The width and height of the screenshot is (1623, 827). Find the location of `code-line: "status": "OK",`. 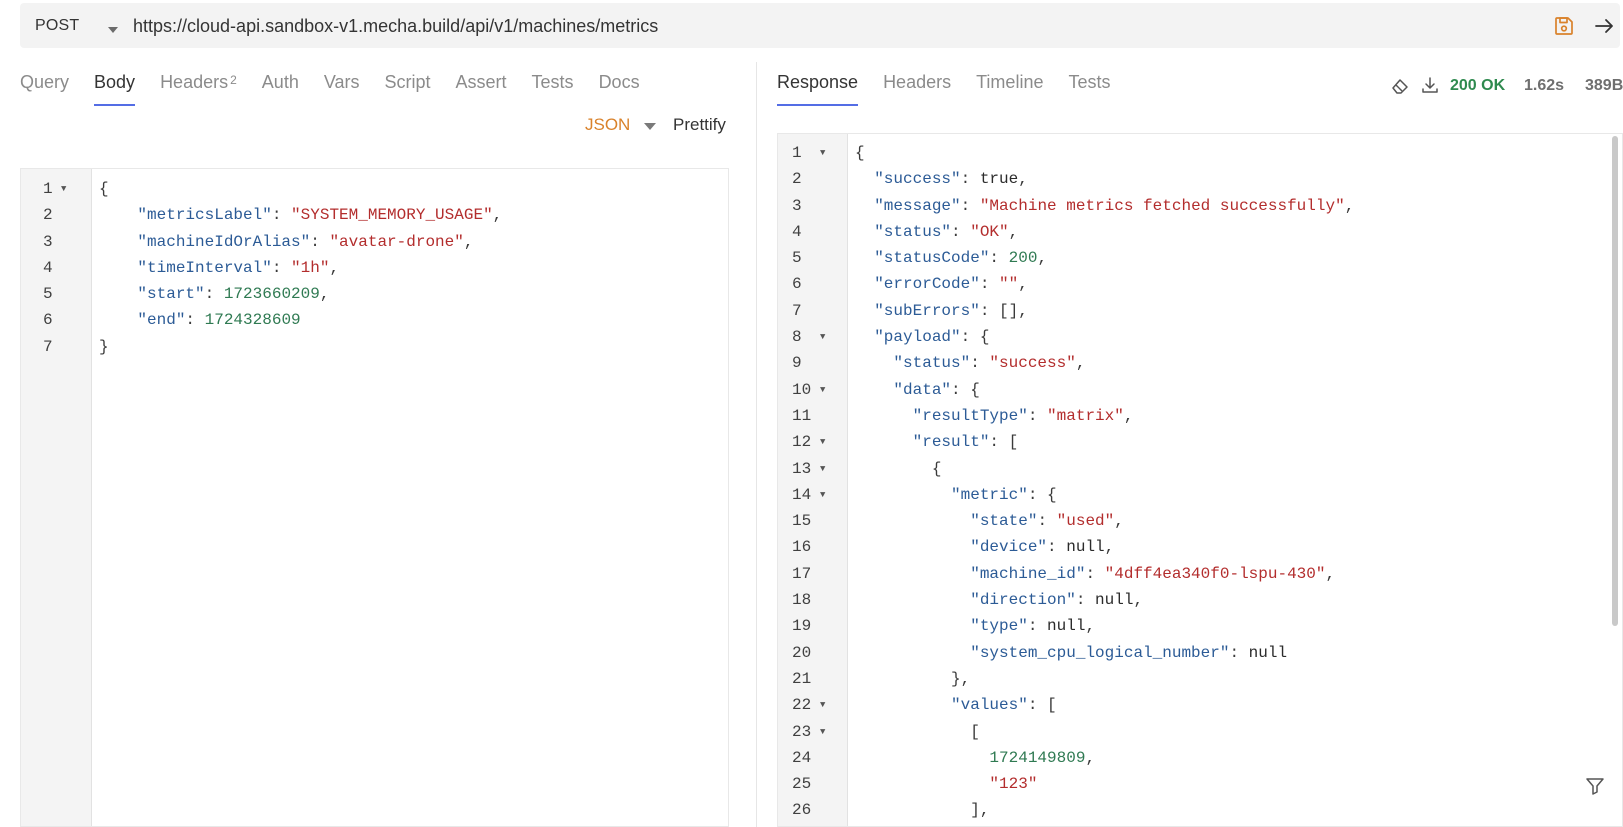

code-line: "status": "OK", is located at coordinates (946, 231).